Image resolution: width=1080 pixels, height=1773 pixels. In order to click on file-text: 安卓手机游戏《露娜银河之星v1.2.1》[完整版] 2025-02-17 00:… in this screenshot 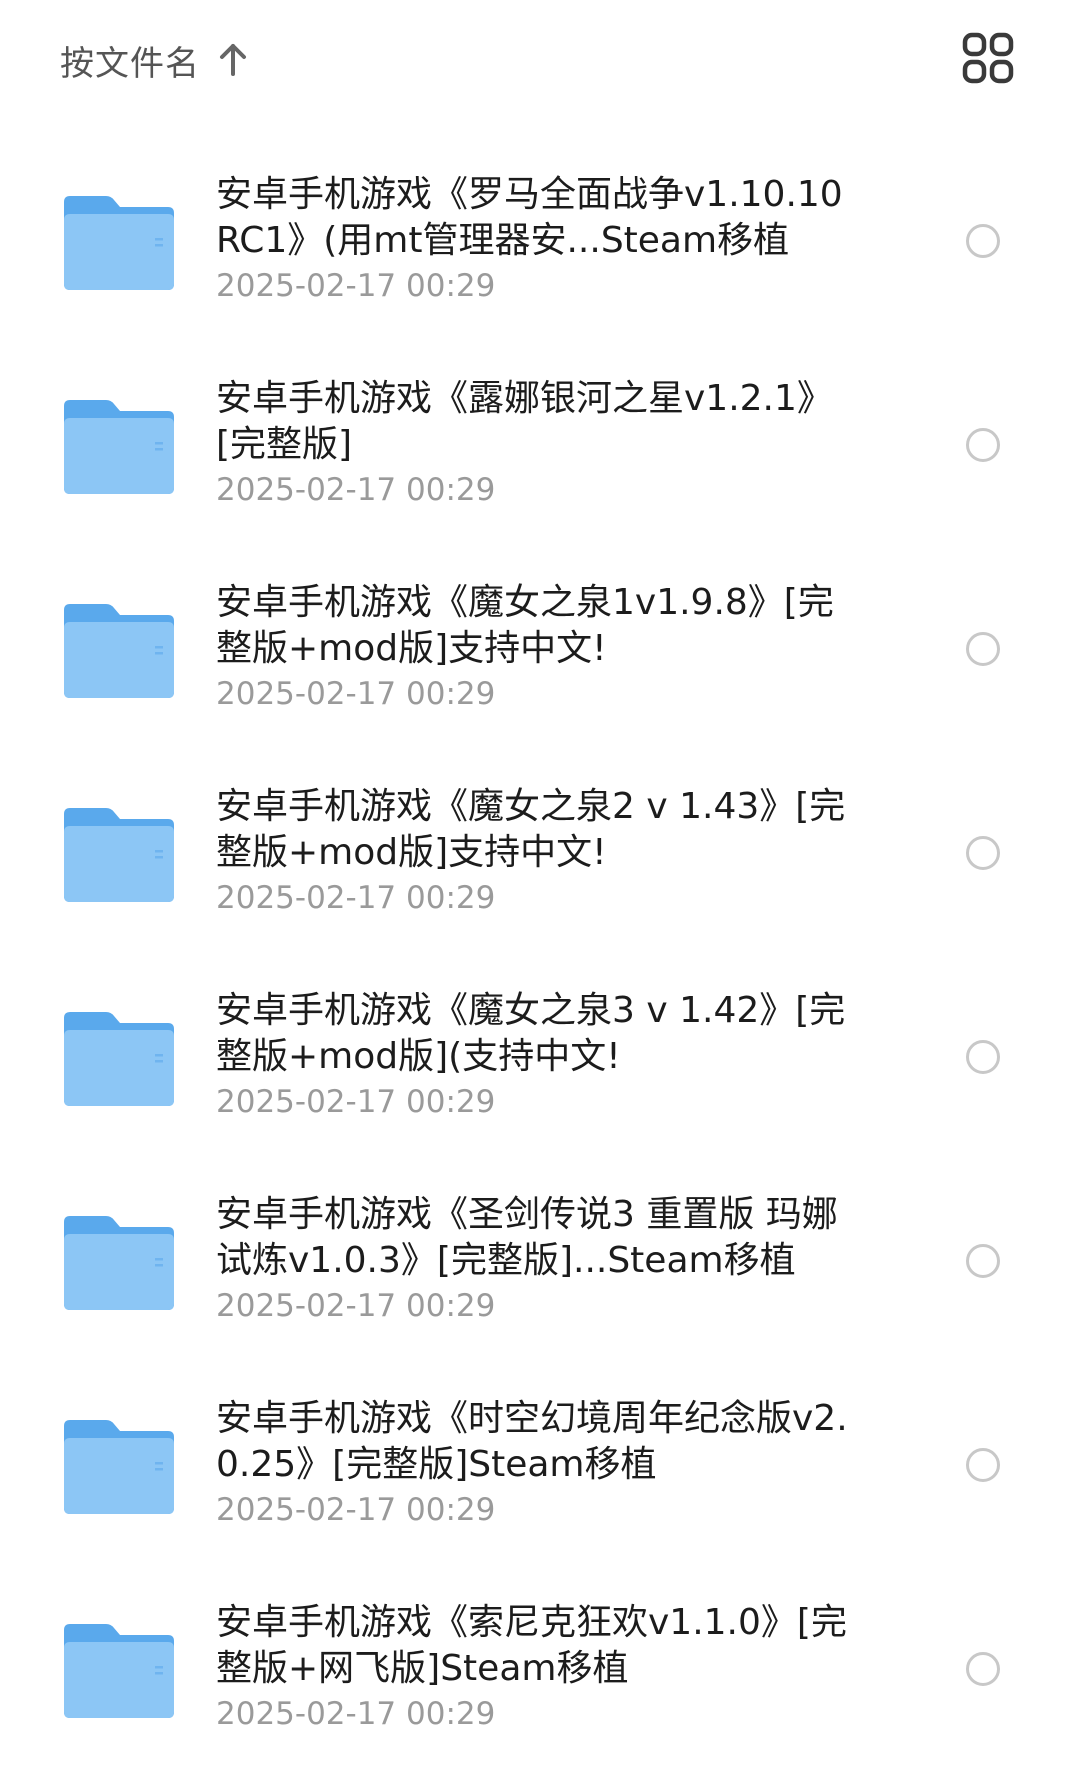, I will do `click(536, 444)`.